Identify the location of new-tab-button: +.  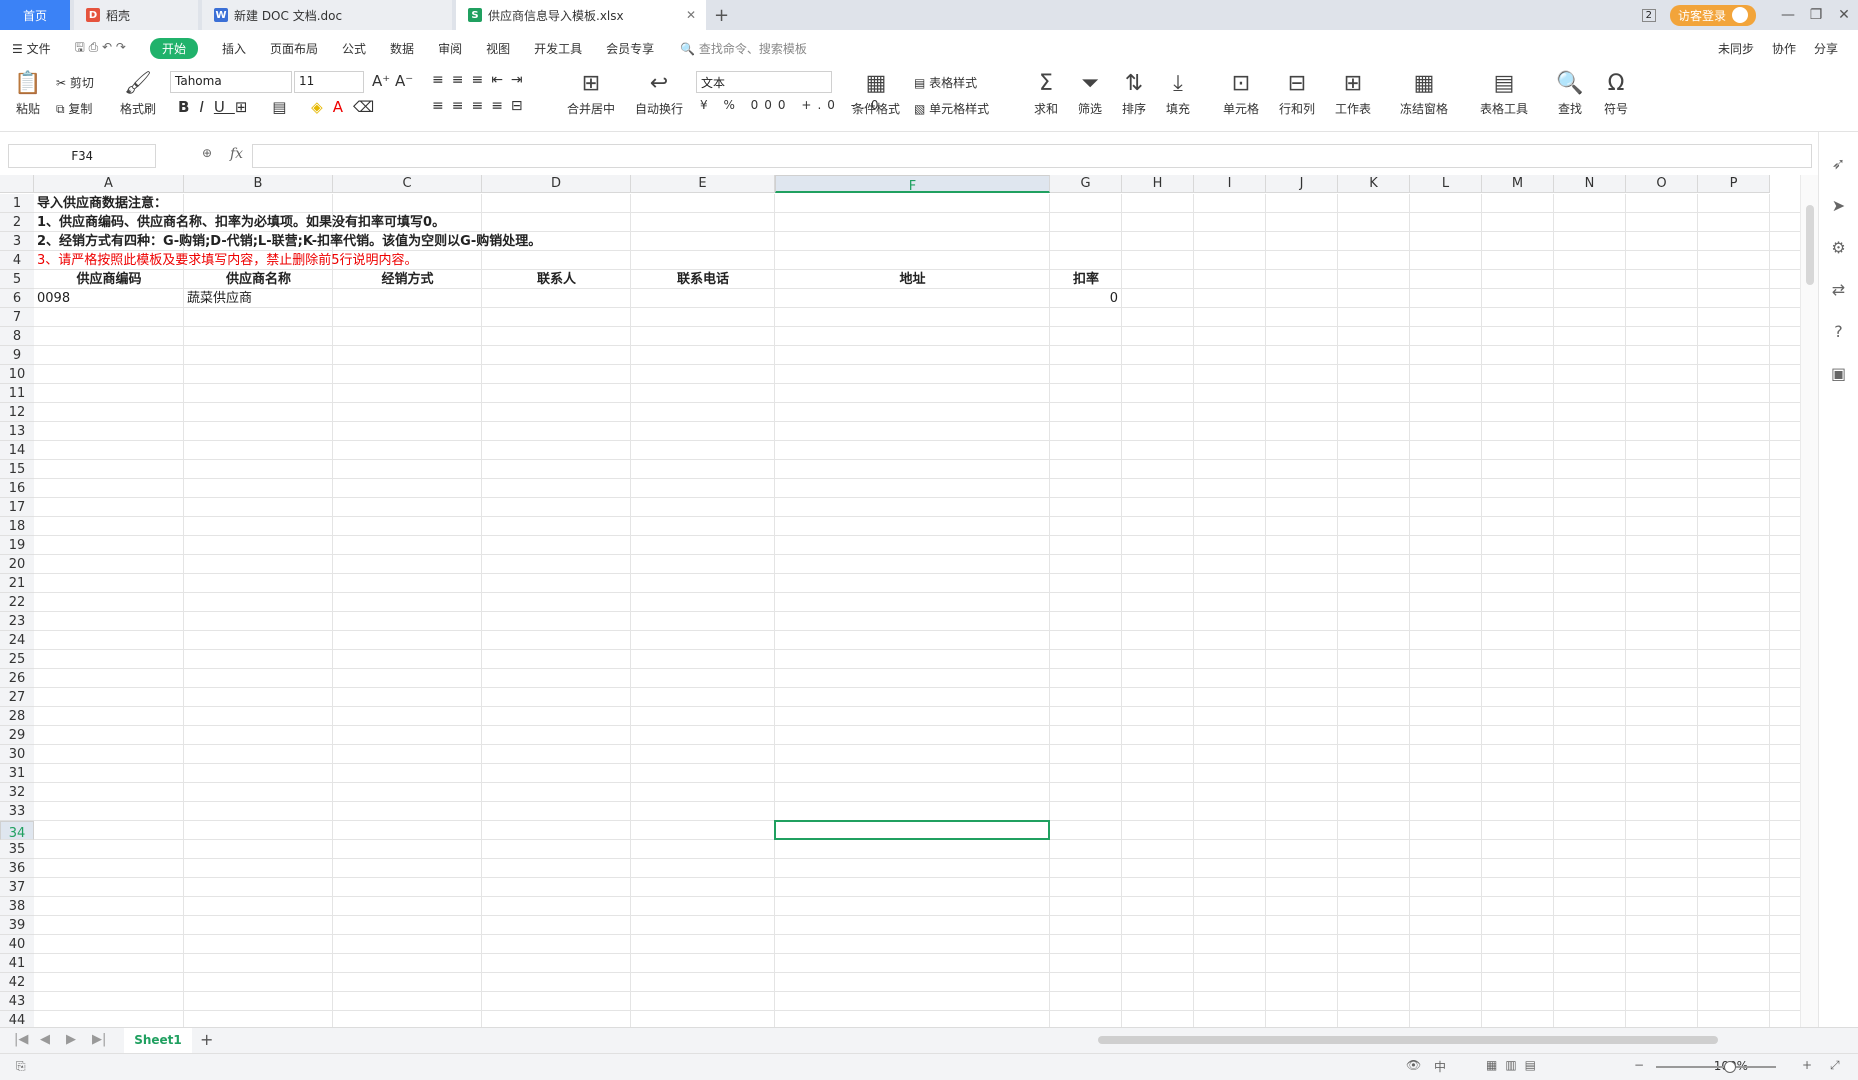
(721, 15).